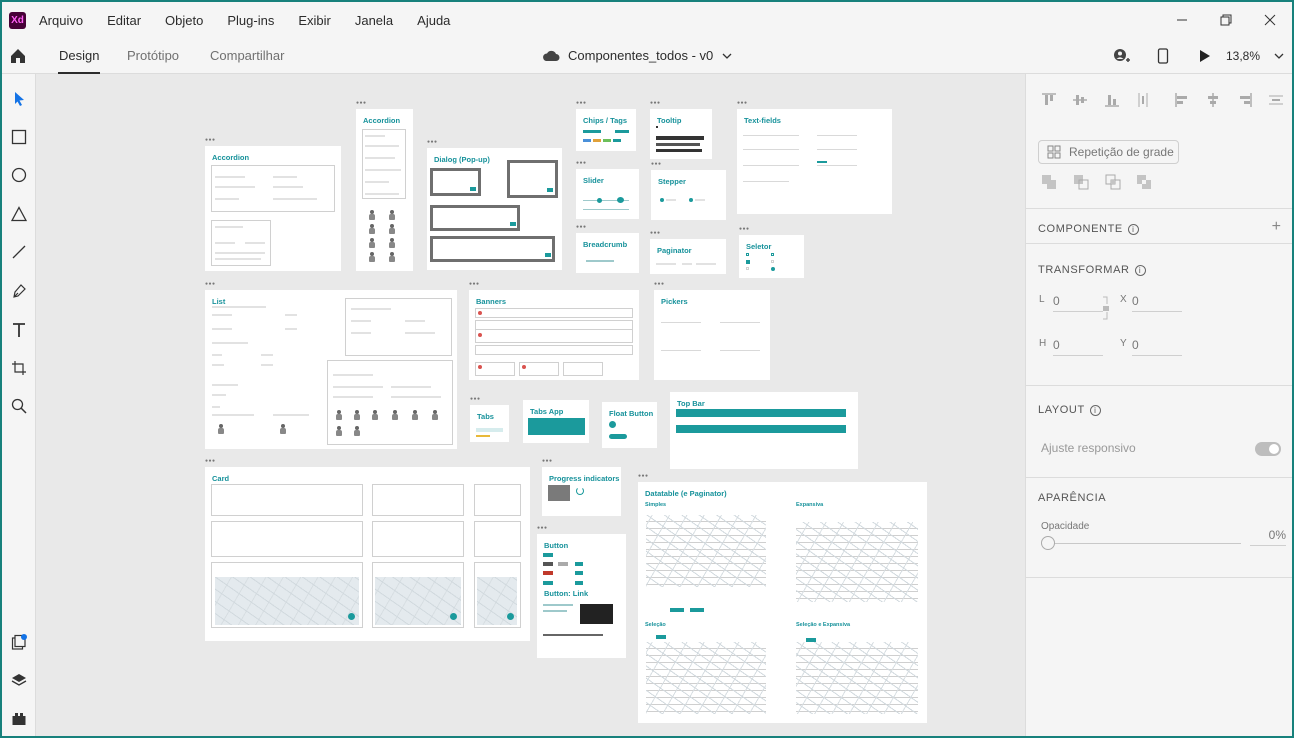  I want to click on zoom-dropdown, so click(1279, 56).